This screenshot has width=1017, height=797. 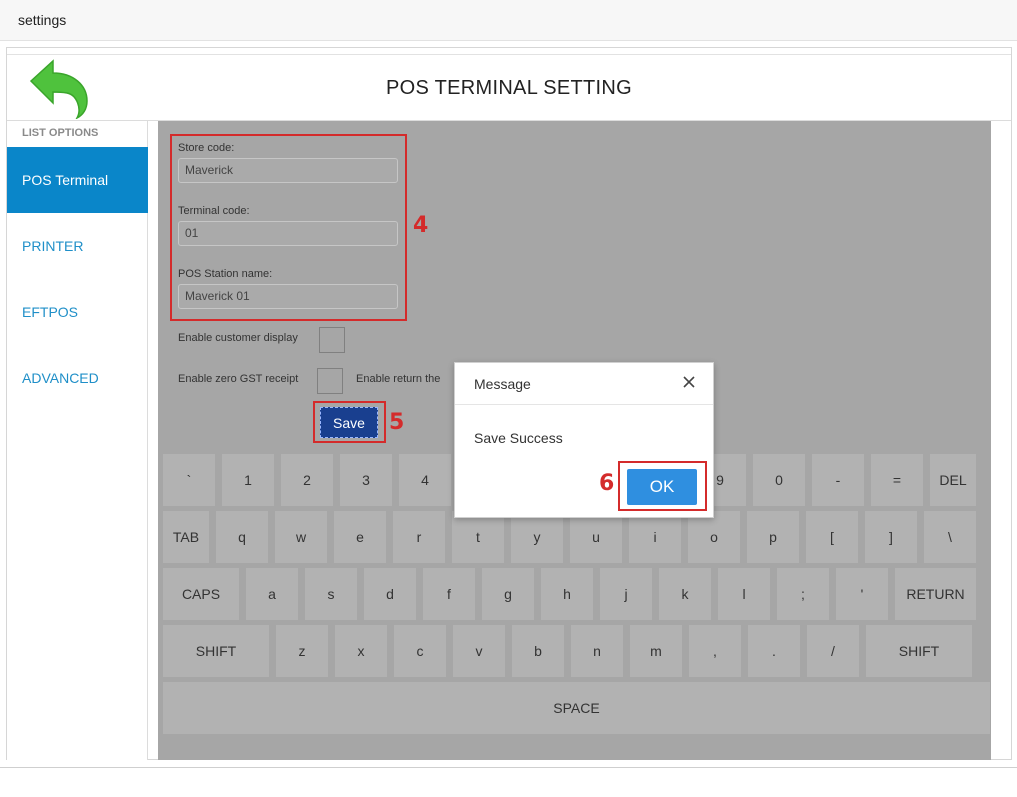 What do you see at coordinates (397, 422) in the screenshot?
I see `annotation-marker-5: 5` at bounding box center [397, 422].